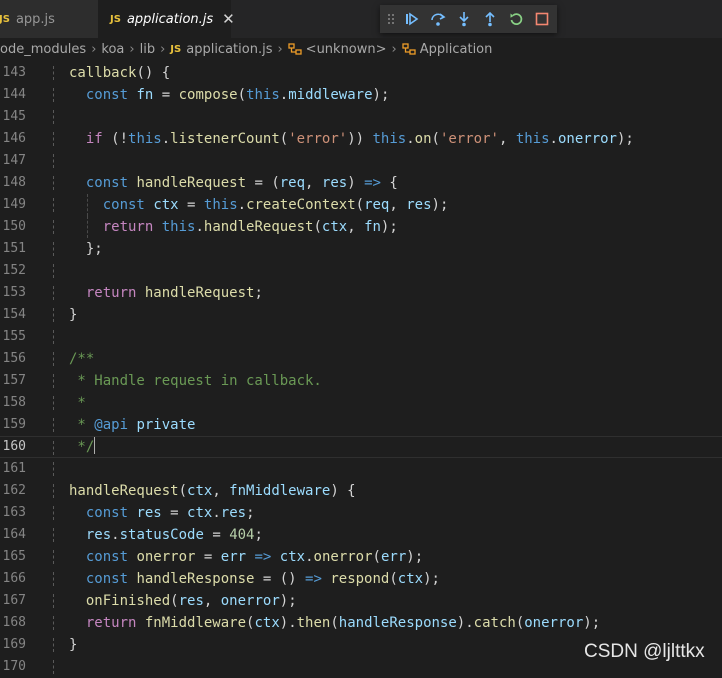 This screenshot has height=678, width=722. What do you see at coordinates (361, 359) in the screenshot?
I see `code-line: 156 /**` at bounding box center [361, 359].